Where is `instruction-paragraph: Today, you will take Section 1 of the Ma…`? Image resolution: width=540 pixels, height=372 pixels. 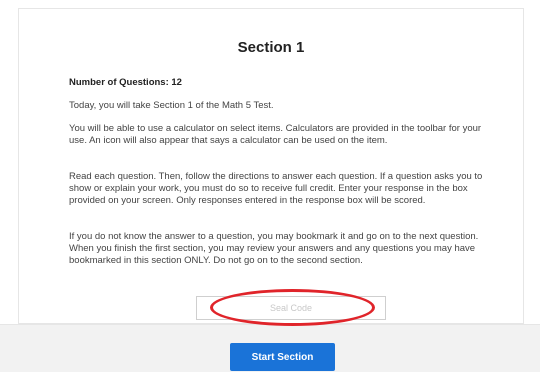 instruction-paragraph: Today, you will take Section 1 of the Ma… is located at coordinates (171, 105).